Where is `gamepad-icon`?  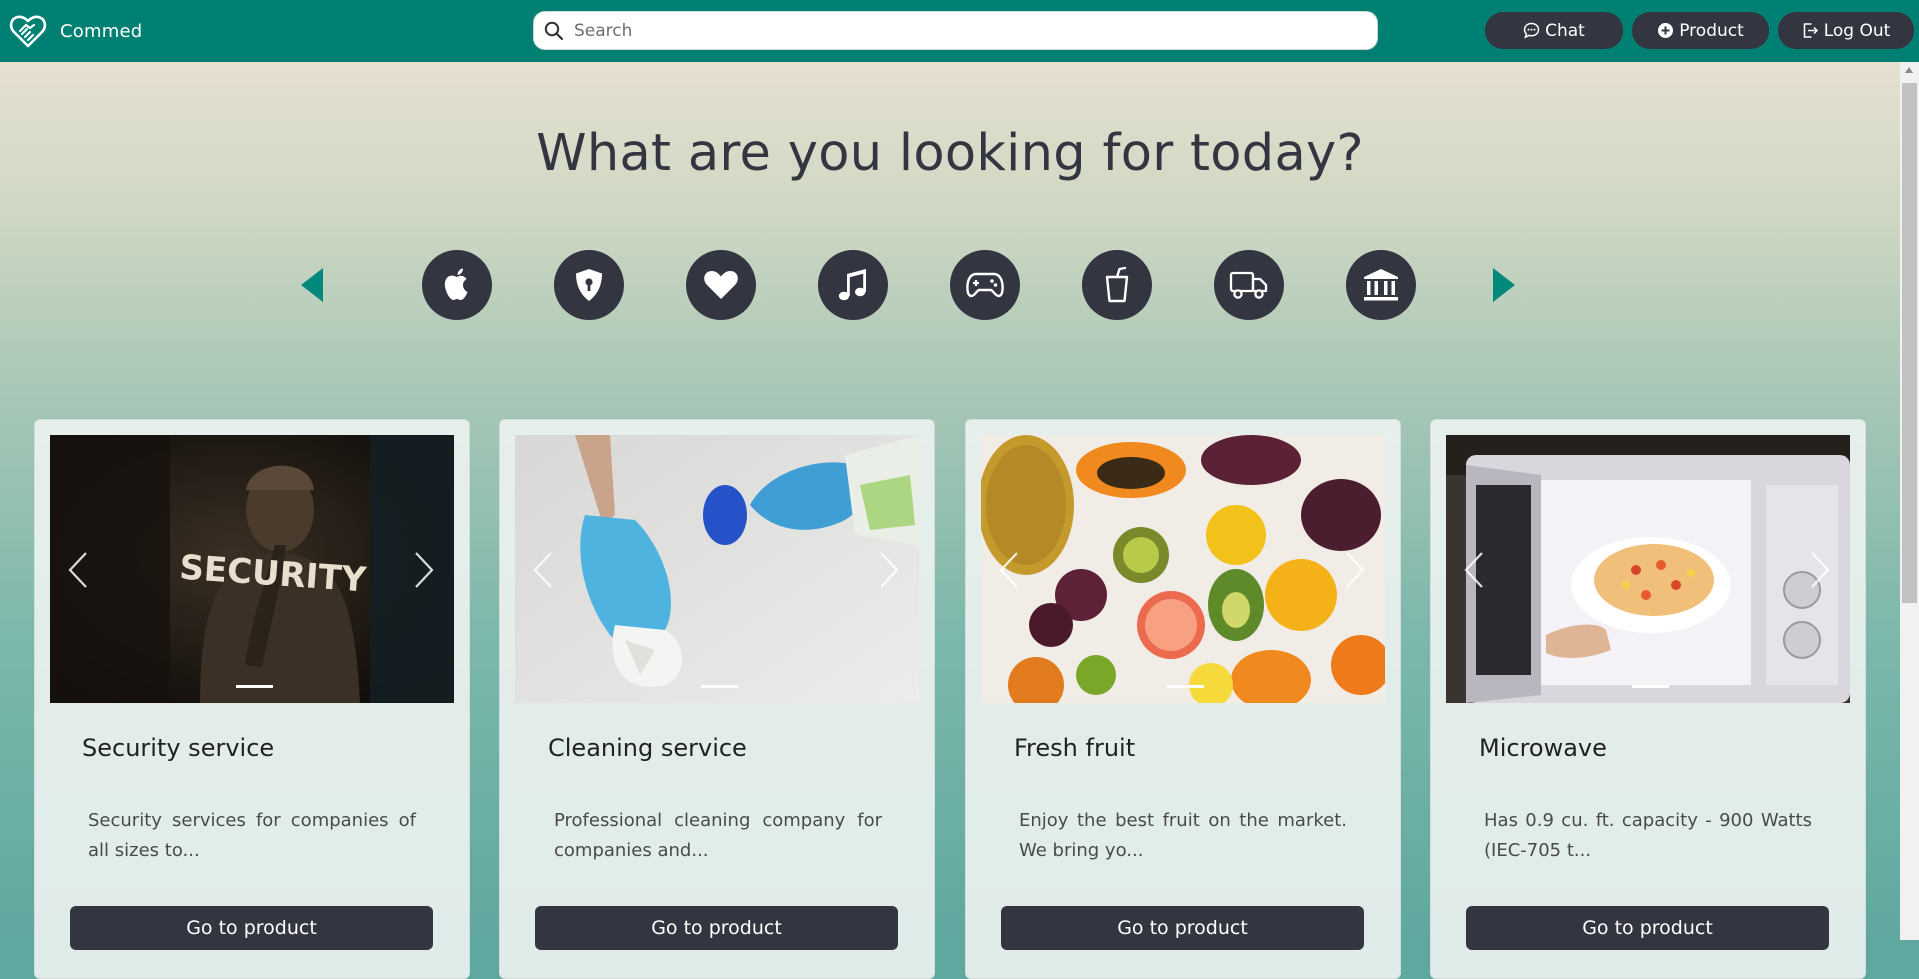
gamepad-icon is located at coordinates (985, 285).